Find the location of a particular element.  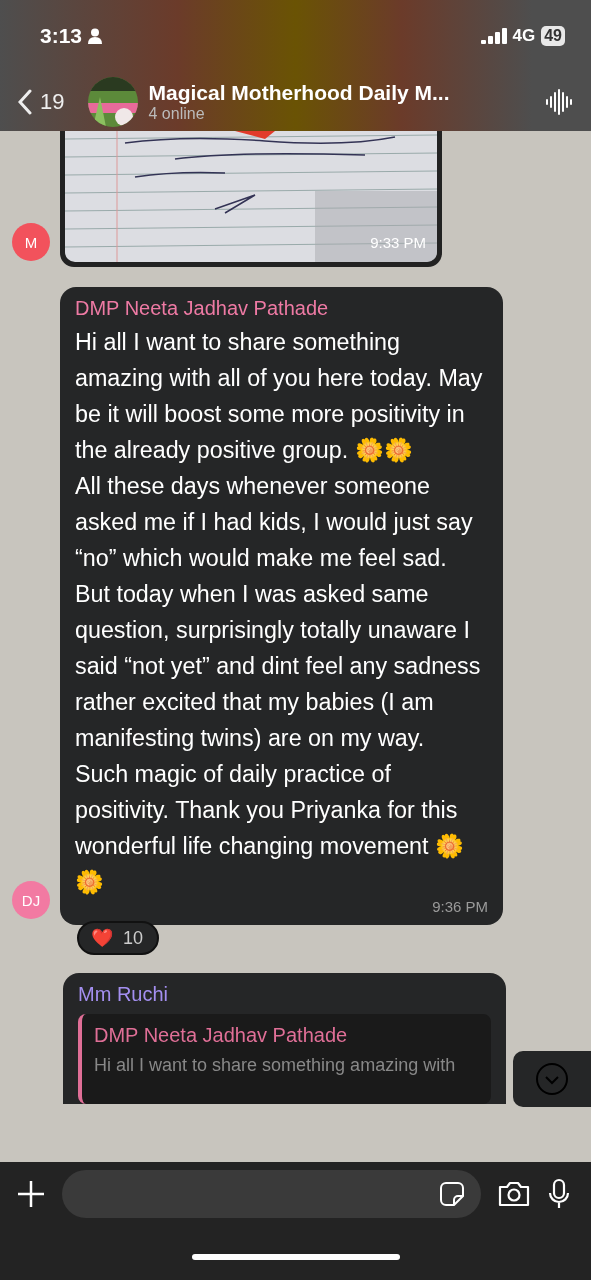

battery-level: 49 is located at coordinates (553, 36).